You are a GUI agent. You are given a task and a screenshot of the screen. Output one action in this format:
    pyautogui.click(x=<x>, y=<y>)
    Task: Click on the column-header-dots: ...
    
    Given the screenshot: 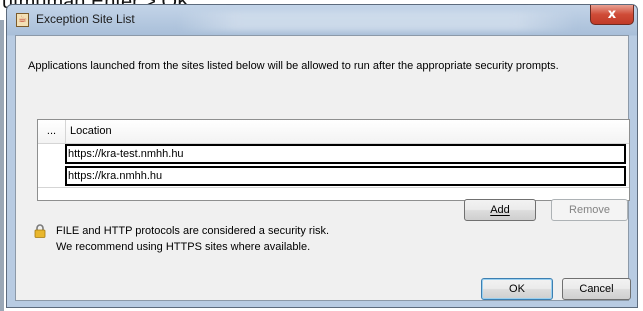 What is the action you would take?
    pyautogui.click(x=52, y=131)
    